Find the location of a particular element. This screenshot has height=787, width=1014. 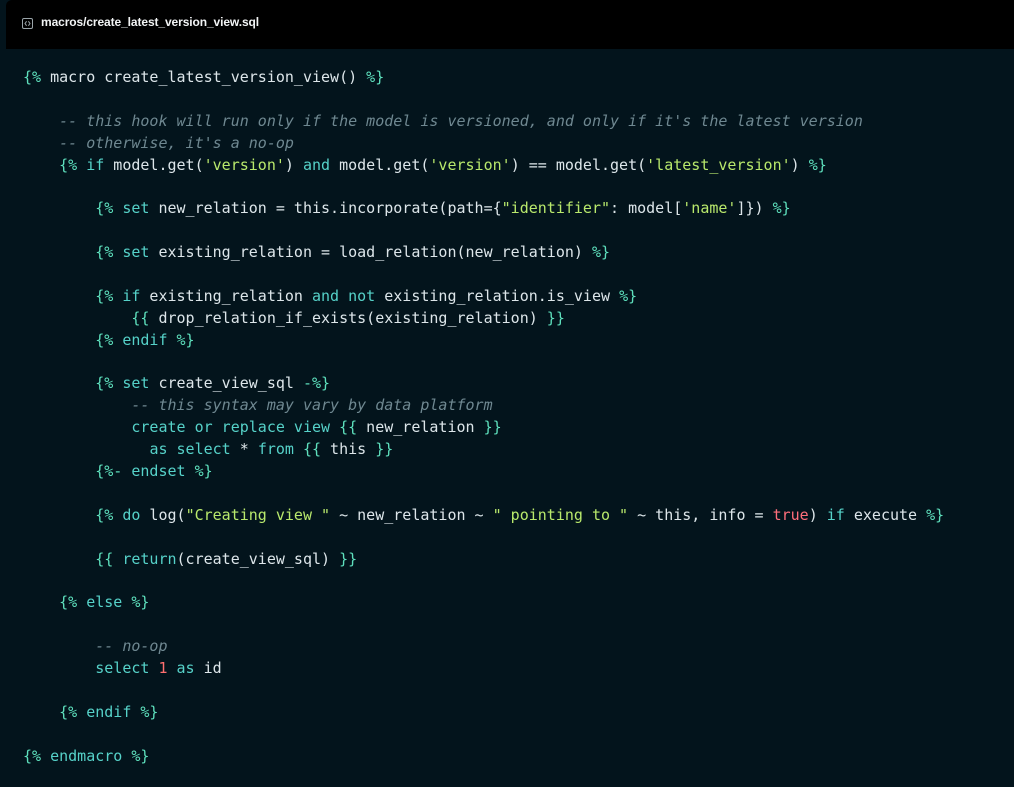

code-token: id is located at coordinates (208, 668).